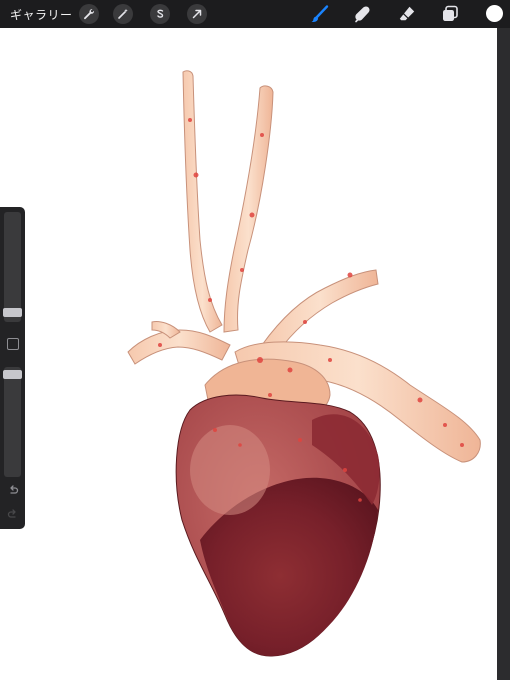 The width and height of the screenshot is (510, 680). I want to click on adjustments-button, so click(123, 14).